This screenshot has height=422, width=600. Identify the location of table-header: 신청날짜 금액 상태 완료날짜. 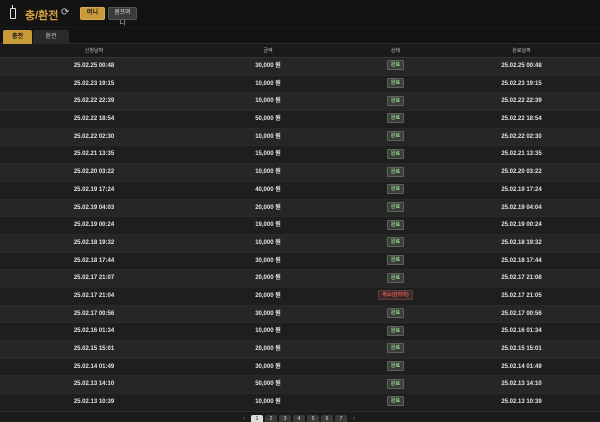
(300, 51).